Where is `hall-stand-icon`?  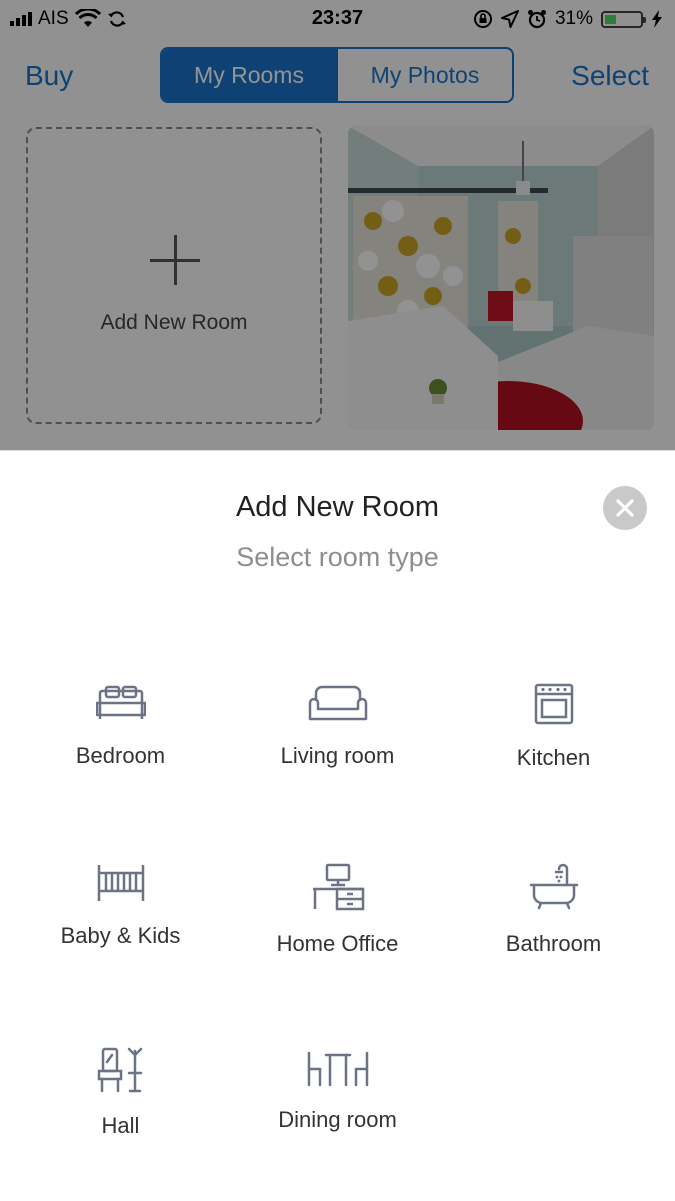 hall-stand-icon is located at coordinates (119, 1070).